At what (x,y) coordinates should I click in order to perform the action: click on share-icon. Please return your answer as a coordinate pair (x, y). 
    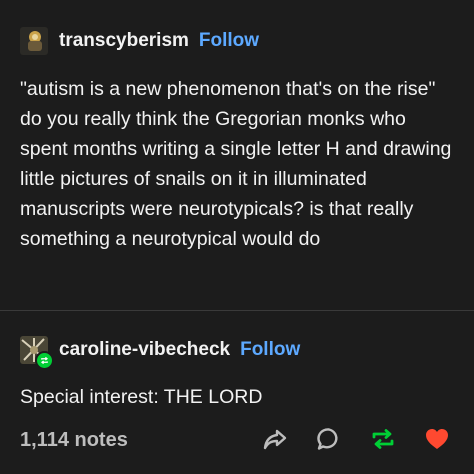
    Looking at the image, I should click on (275, 439).